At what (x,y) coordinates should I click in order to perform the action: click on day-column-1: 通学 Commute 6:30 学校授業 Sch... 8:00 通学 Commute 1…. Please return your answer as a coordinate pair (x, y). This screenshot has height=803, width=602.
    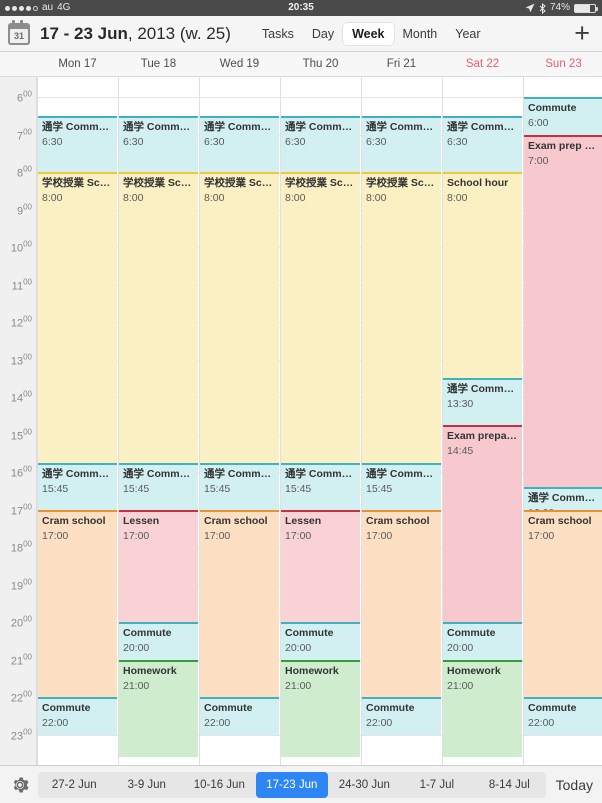
    Looking at the image, I should click on (158, 421).